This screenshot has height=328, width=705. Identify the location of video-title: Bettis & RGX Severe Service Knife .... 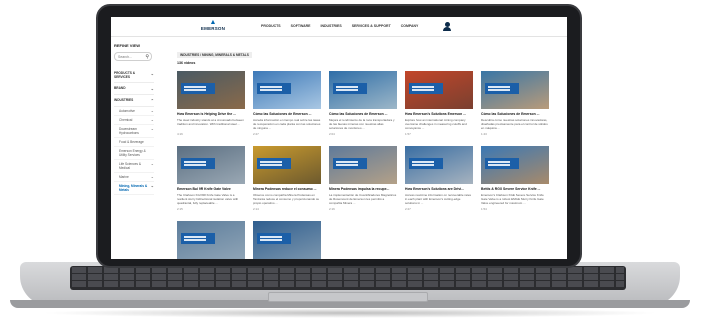
(515, 189).